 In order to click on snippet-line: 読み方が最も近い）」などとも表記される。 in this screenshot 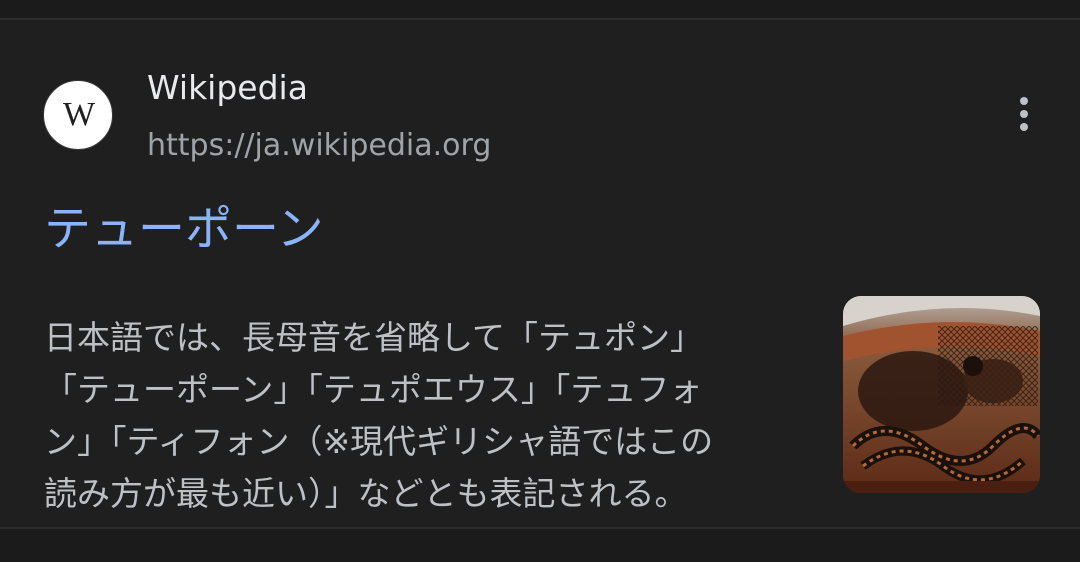, I will do `click(366, 493)`.